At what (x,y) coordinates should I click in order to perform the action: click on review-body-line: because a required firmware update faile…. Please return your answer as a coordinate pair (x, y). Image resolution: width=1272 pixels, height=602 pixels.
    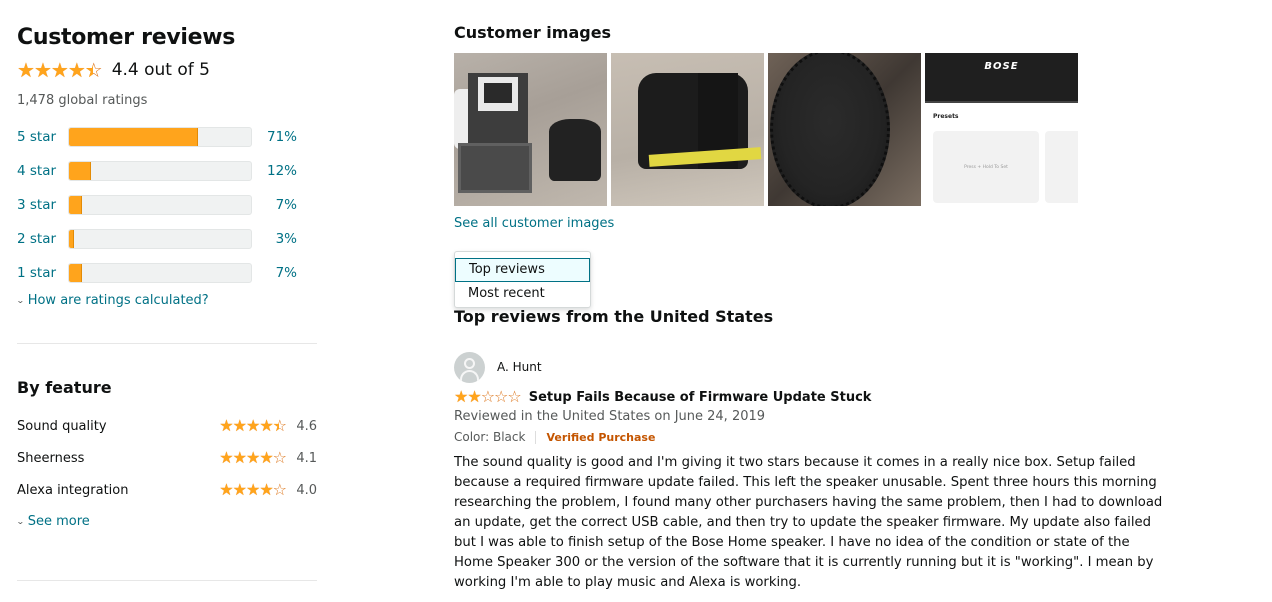
    Looking at the image, I should click on (805, 482).